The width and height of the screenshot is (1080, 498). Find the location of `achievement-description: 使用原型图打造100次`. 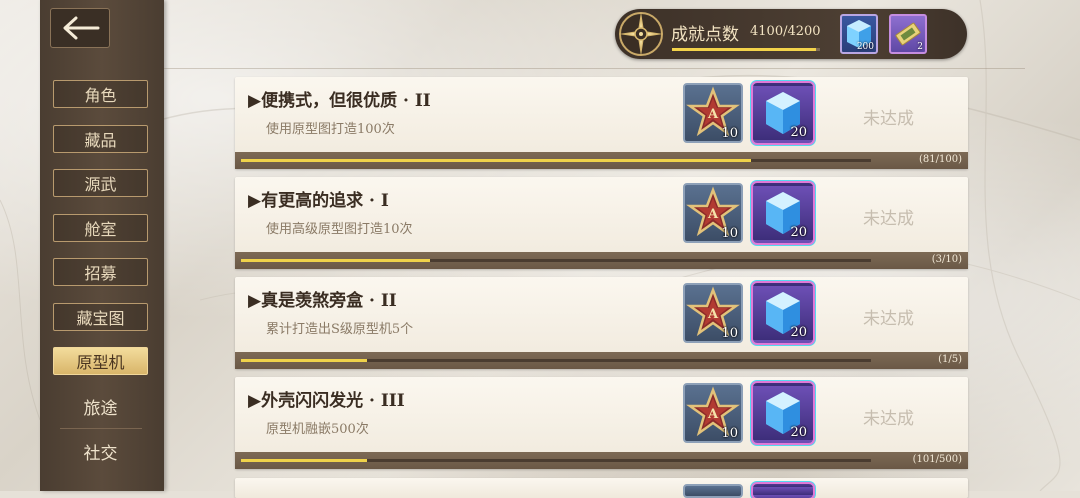

achievement-description: 使用原型图打造100次 is located at coordinates (330, 129).